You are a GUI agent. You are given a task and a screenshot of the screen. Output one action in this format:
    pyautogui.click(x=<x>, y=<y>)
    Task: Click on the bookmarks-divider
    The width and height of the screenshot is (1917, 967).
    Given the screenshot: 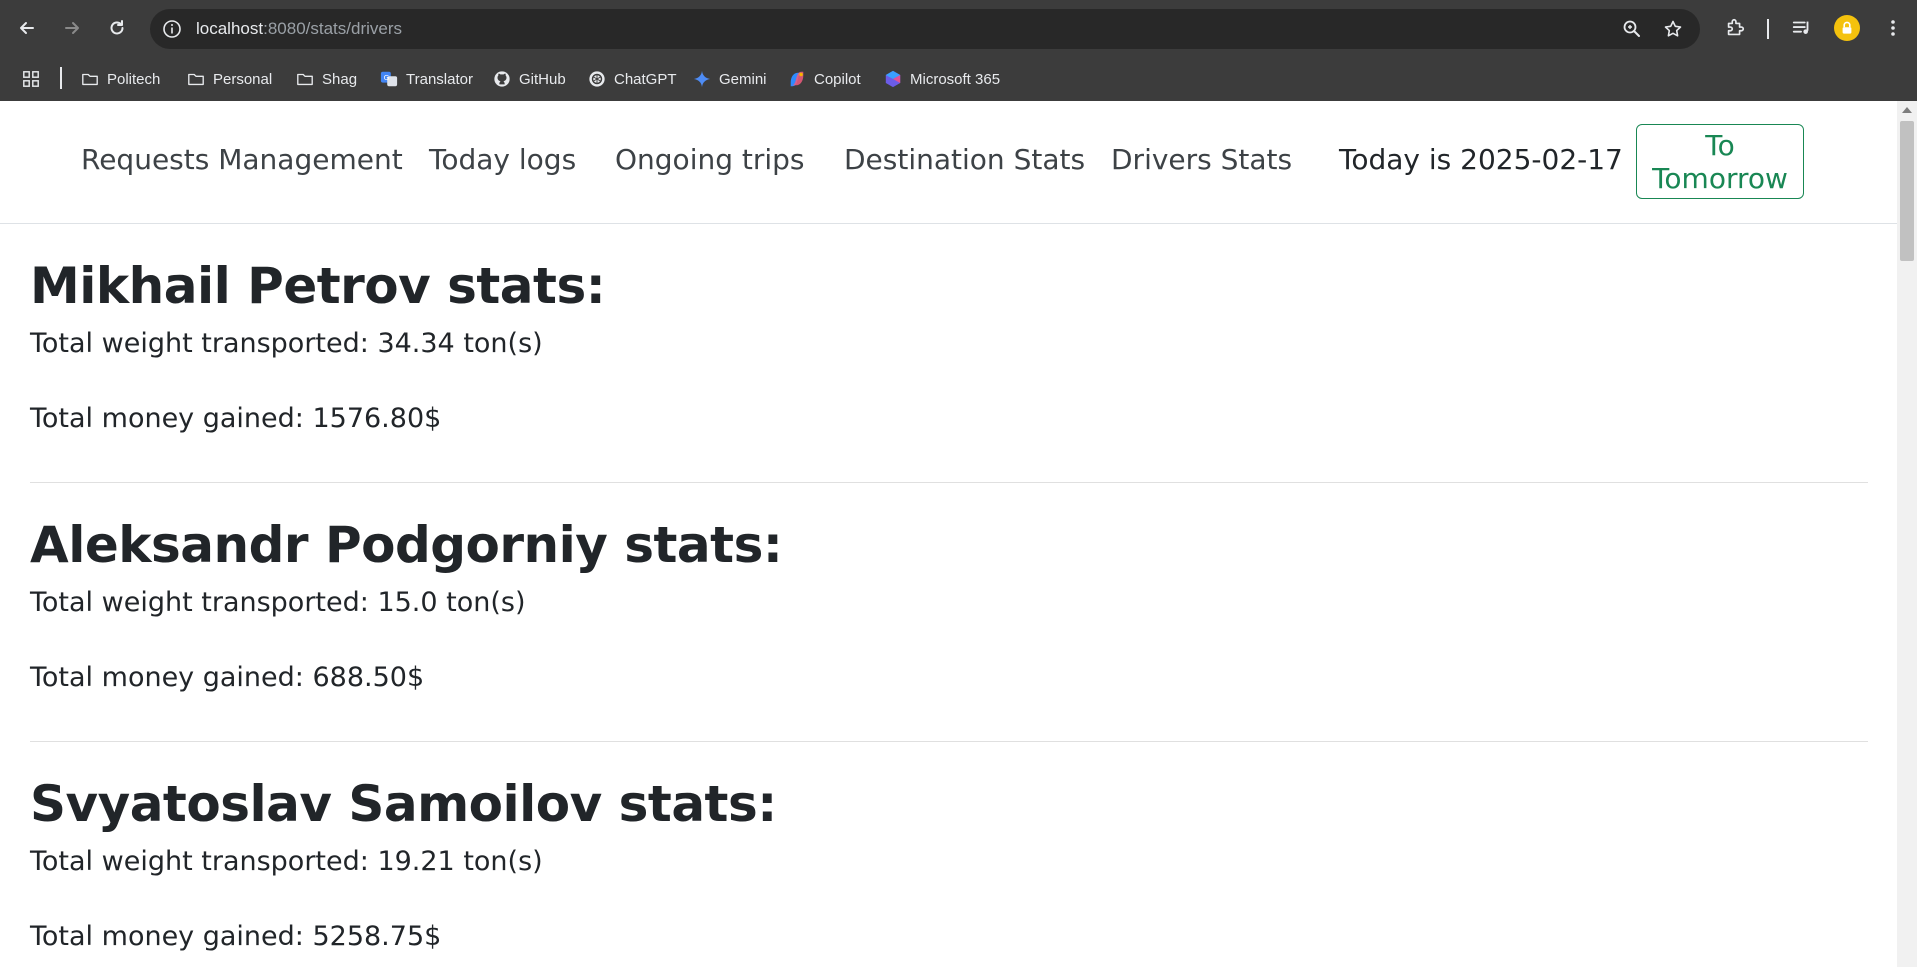 What is the action you would take?
    pyautogui.click(x=61, y=78)
    